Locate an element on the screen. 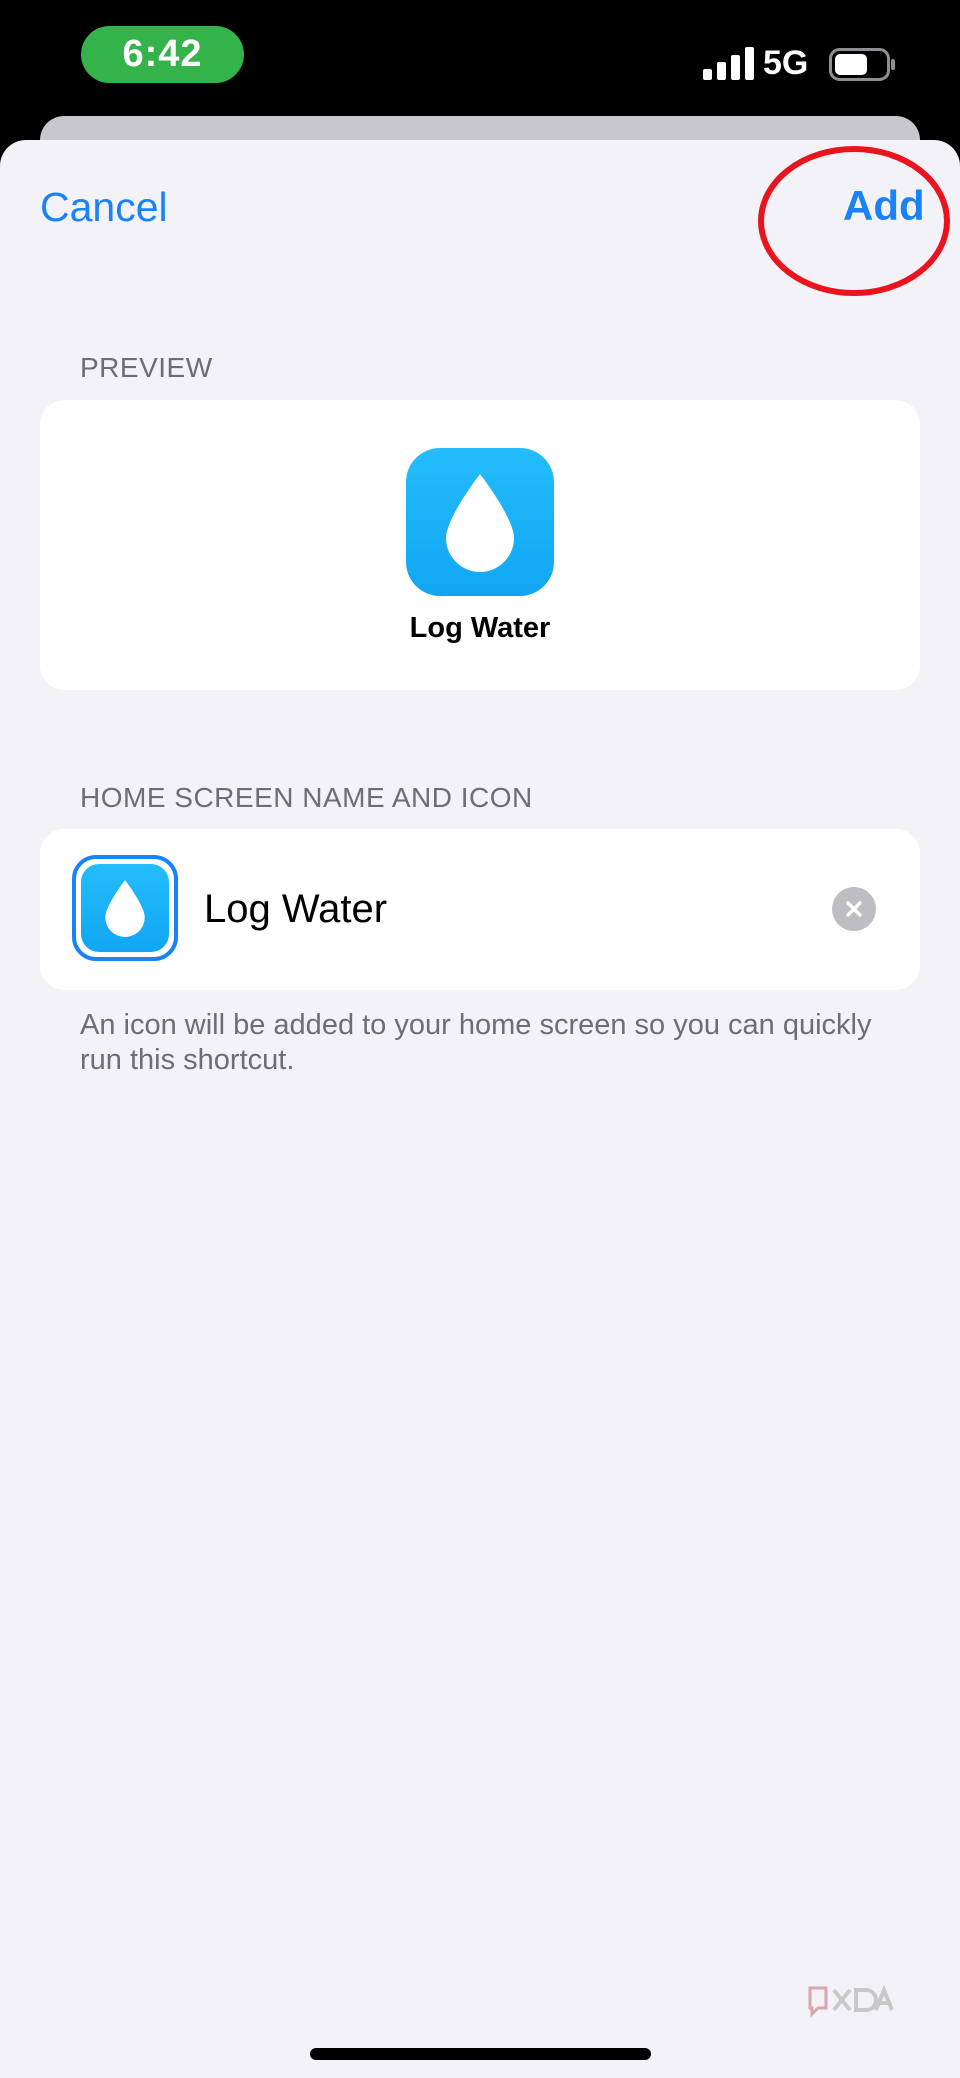 The height and width of the screenshot is (2078, 960). name-and-icon-card is located at coordinates (480, 909).